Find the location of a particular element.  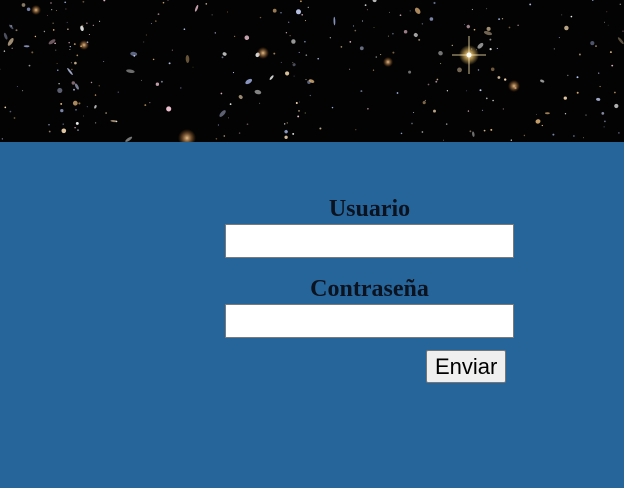

password-input is located at coordinates (369, 321).